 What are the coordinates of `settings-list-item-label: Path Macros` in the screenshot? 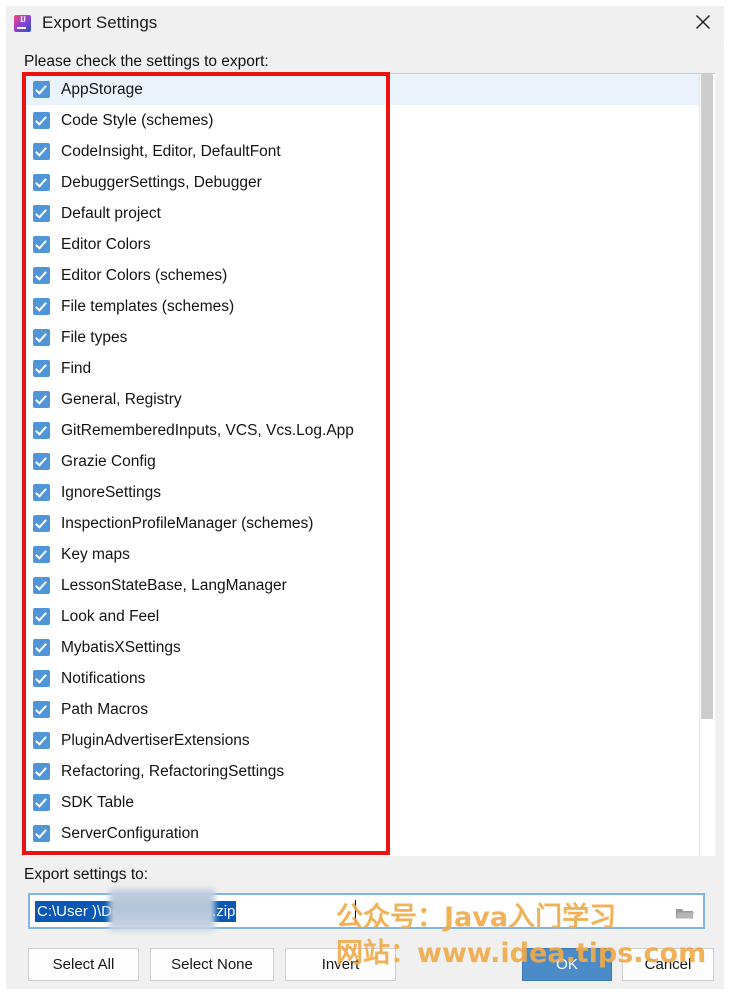 It's located at (105, 709).